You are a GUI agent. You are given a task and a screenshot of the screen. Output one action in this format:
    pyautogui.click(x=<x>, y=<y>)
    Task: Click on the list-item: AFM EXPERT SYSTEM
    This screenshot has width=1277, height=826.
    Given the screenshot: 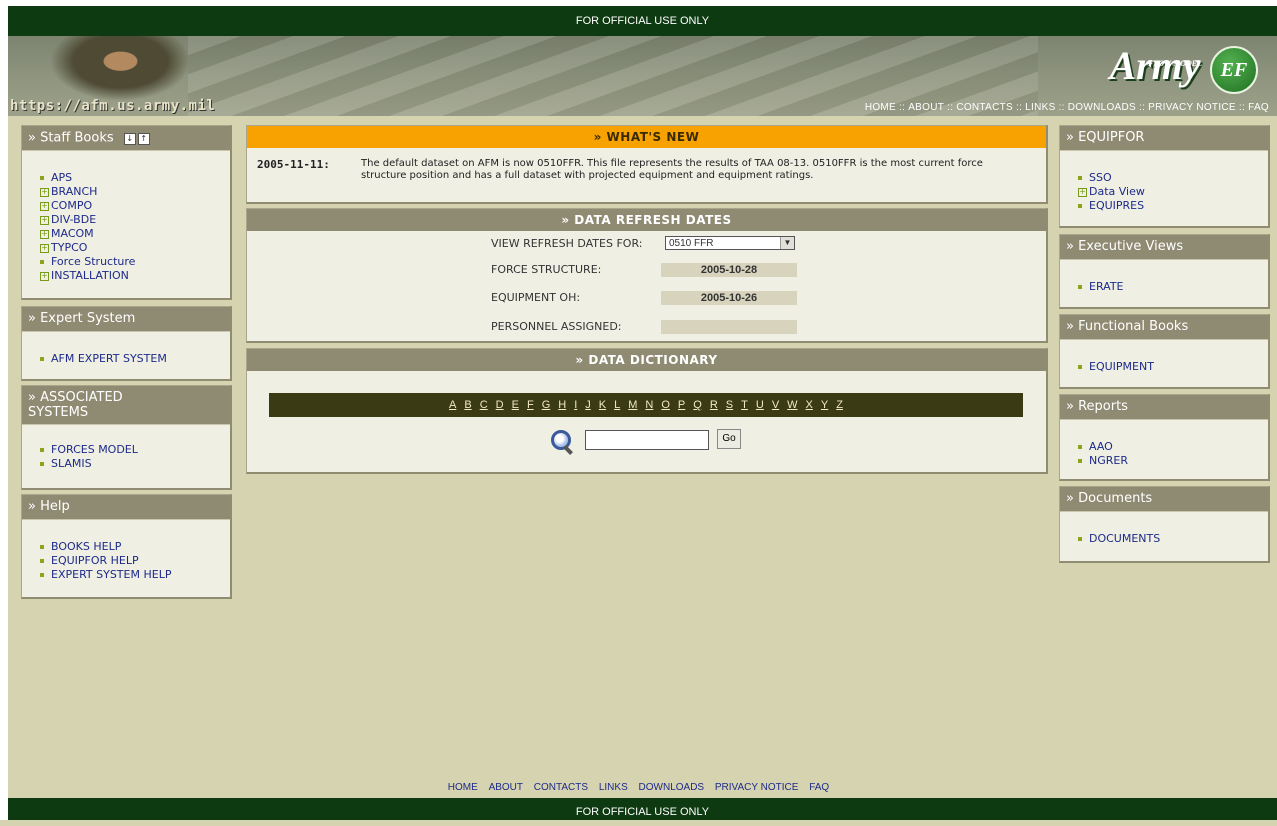 What is the action you would take?
    pyautogui.click(x=135, y=359)
    